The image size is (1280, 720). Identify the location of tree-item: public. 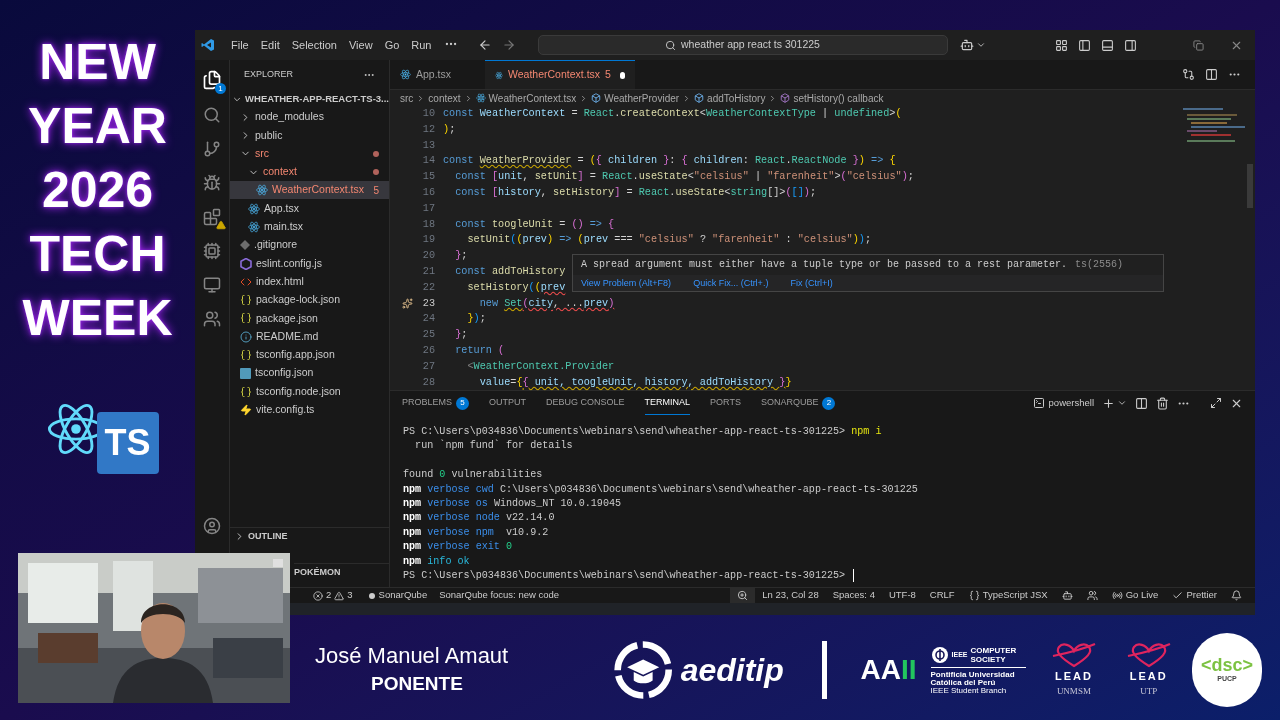
(309, 135).